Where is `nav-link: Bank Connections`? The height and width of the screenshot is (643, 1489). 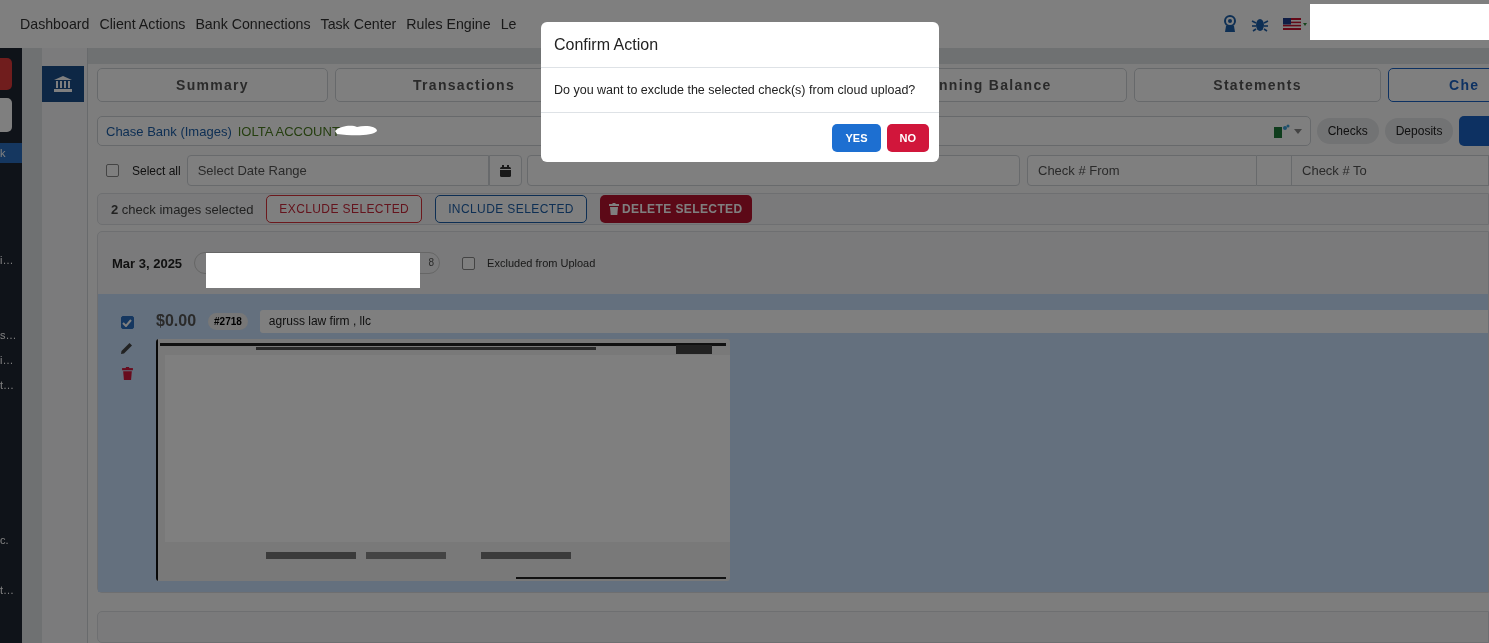 nav-link: Bank Connections is located at coordinates (253, 24).